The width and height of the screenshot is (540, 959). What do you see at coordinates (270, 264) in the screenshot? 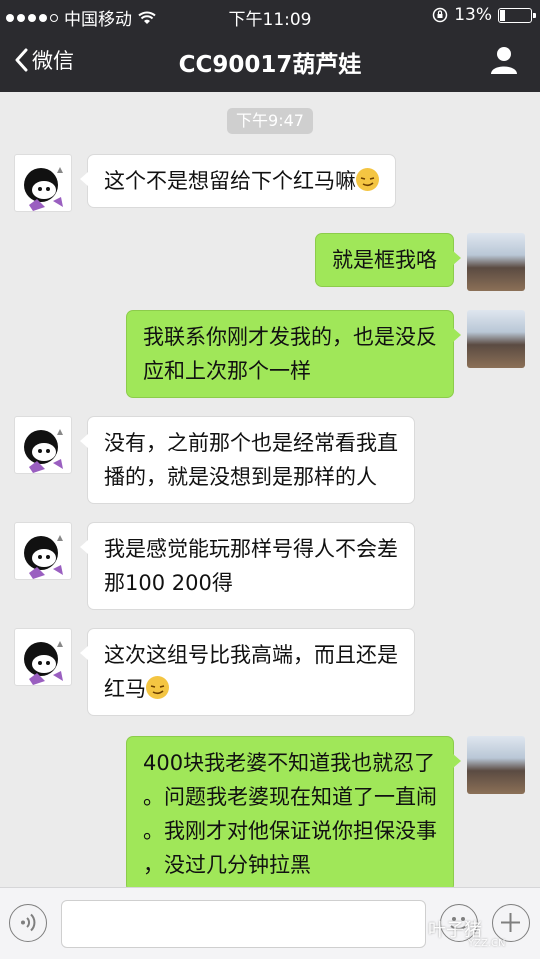
I see `message-outgoing: 就是框我咯` at bounding box center [270, 264].